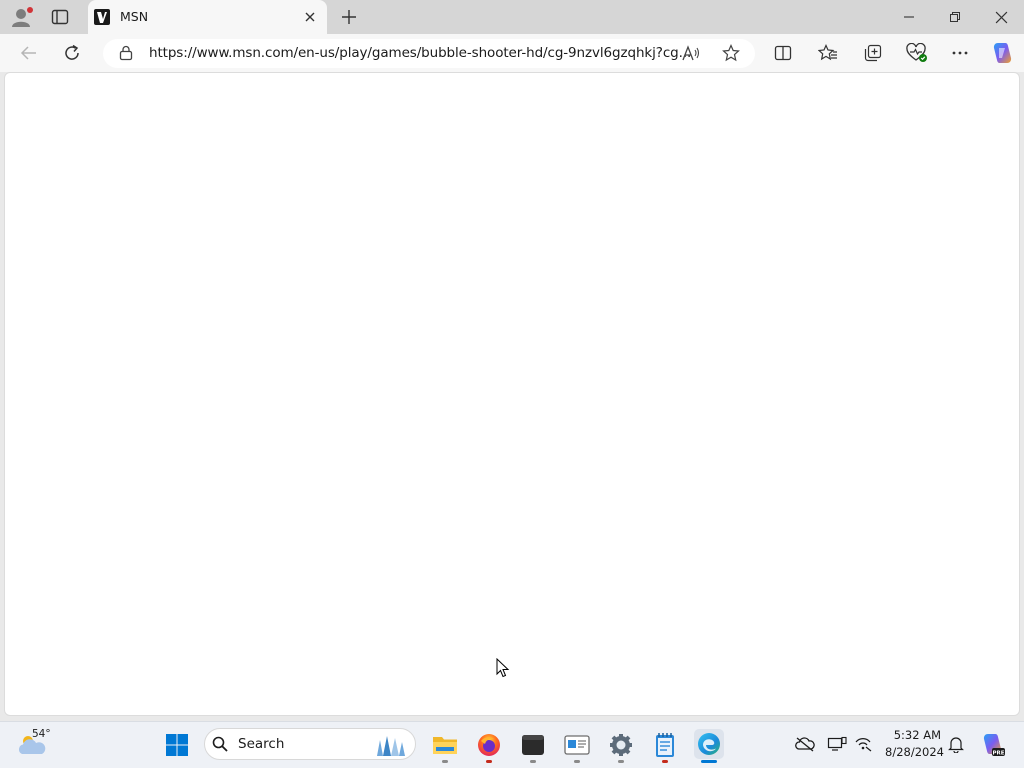  What do you see at coordinates (709, 744) in the screenshot?
I see `edge-icon` at bounding box center [709, 744].